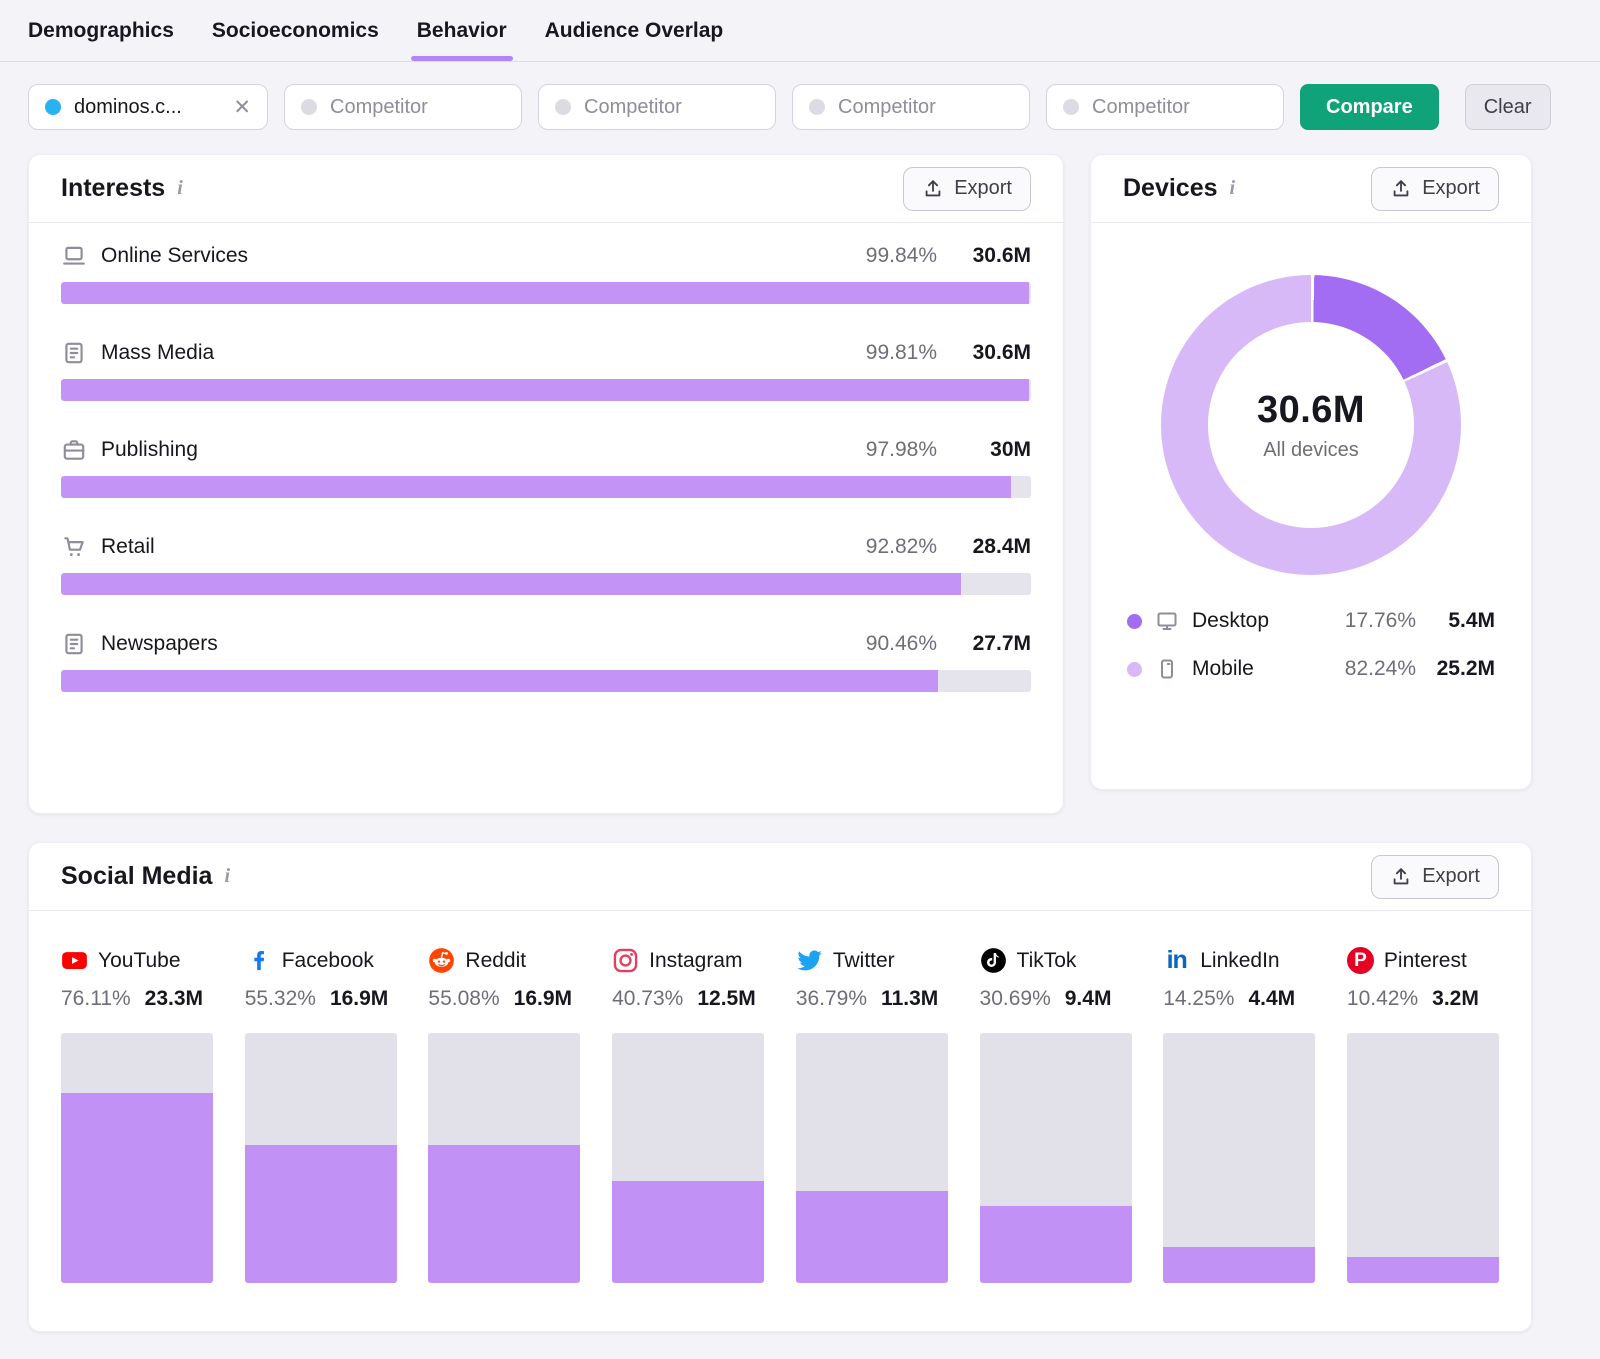 This screenshot has height=1359, width=1600. I want to click on interest-percent: 92.82%, so click(901, 546).